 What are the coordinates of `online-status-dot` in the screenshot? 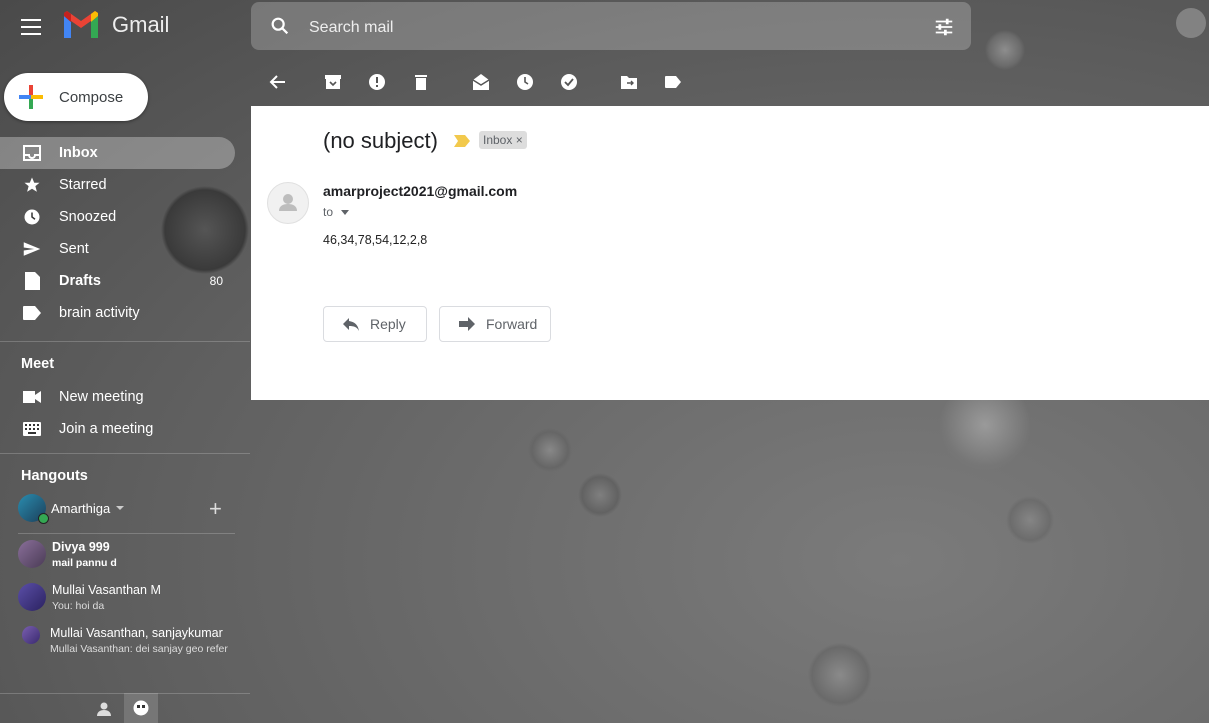 It's located at (43, 518).